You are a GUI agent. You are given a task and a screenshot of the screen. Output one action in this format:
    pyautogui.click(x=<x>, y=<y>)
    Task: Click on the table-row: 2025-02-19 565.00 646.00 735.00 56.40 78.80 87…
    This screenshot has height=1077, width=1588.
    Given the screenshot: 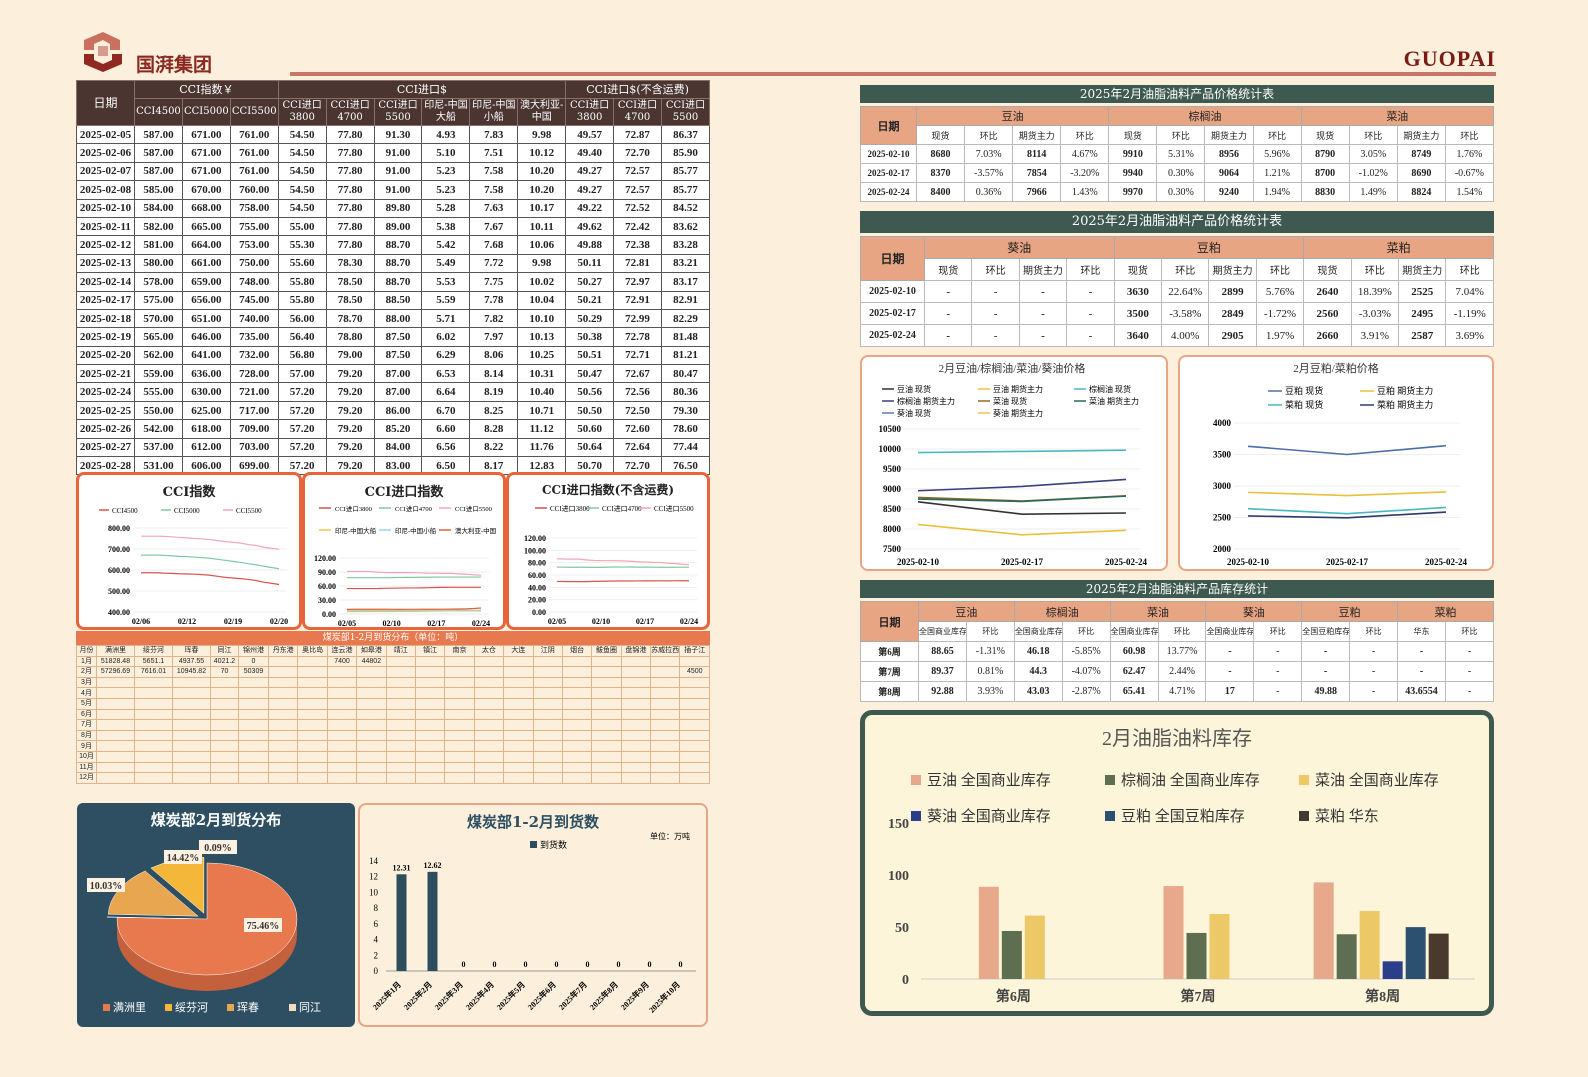 What is the action you would take?
    pyautogui.click(x=393, y=337)
    